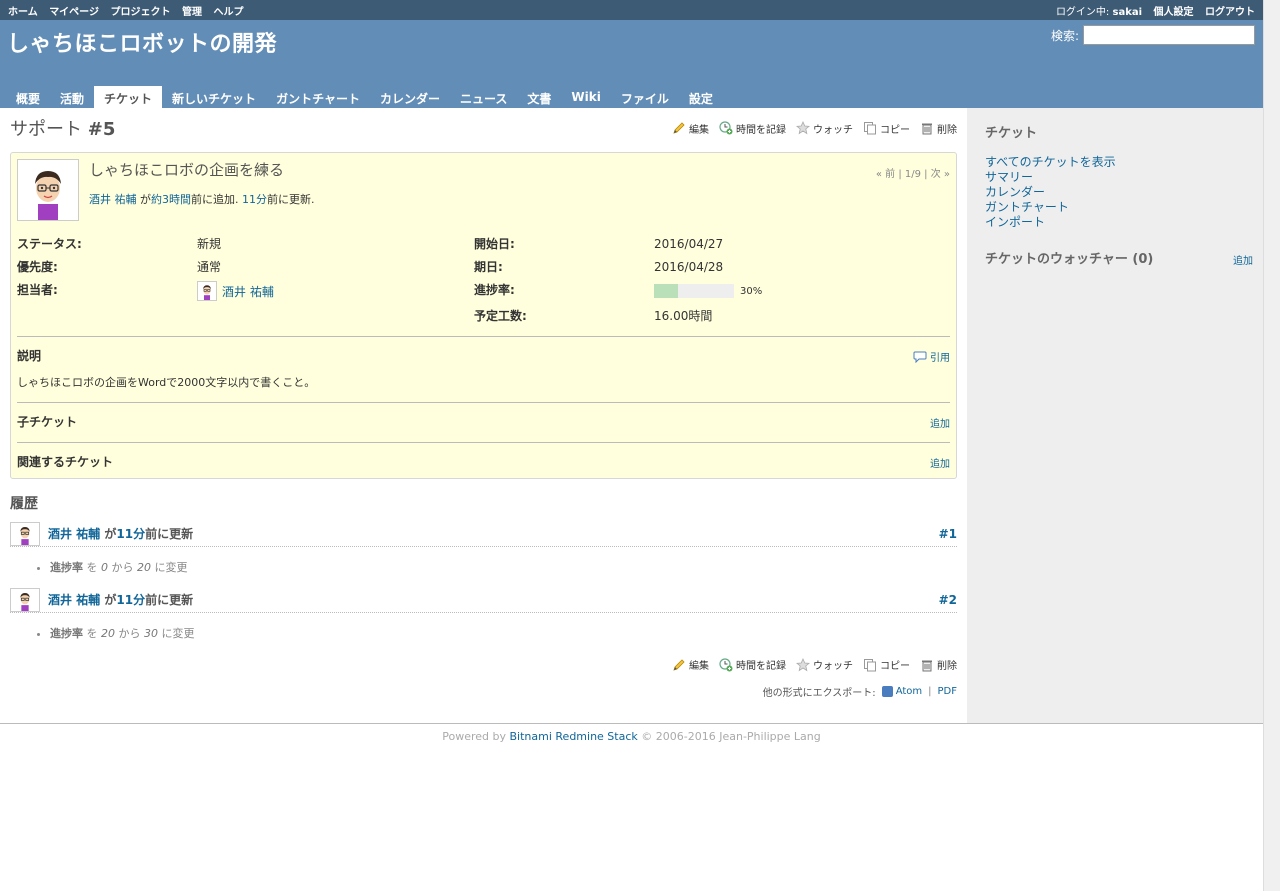  What do you see at coordinates (1243, 259) in the screenshot?
I see `add-watcher-link: 追加` at bounding box center [1243, 259].